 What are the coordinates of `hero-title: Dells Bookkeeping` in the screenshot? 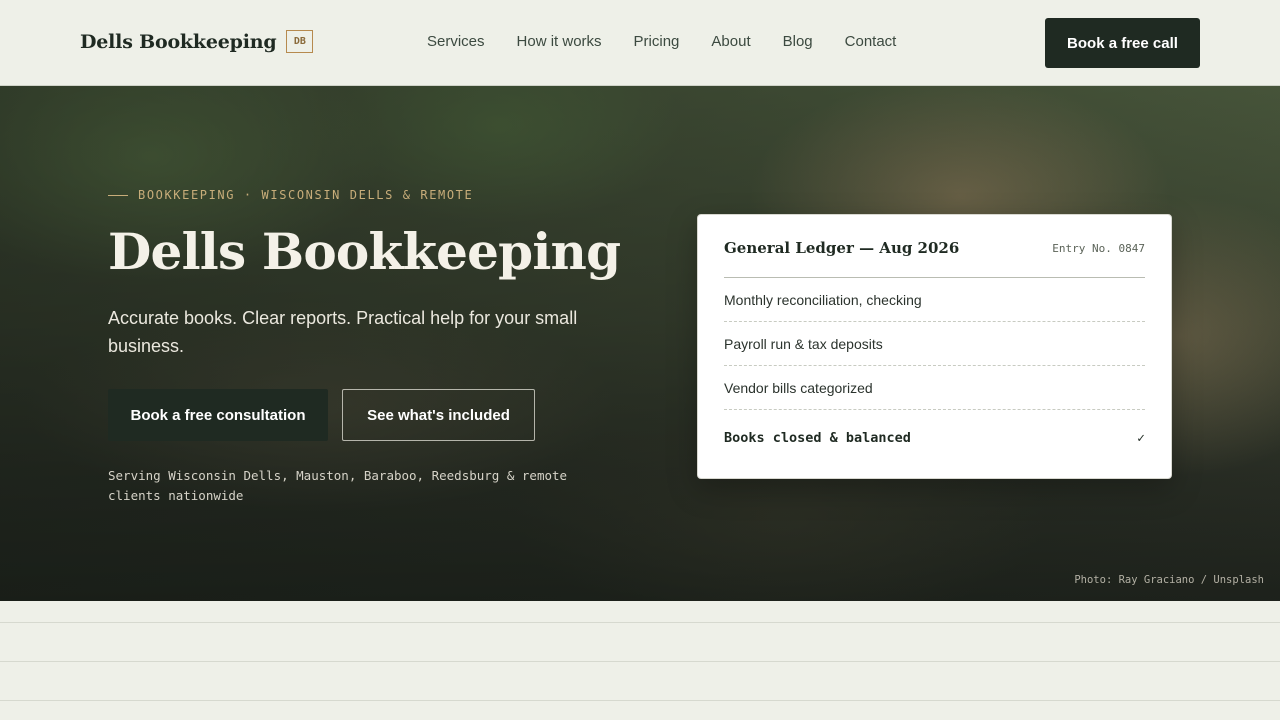 It's located at (364, 251).